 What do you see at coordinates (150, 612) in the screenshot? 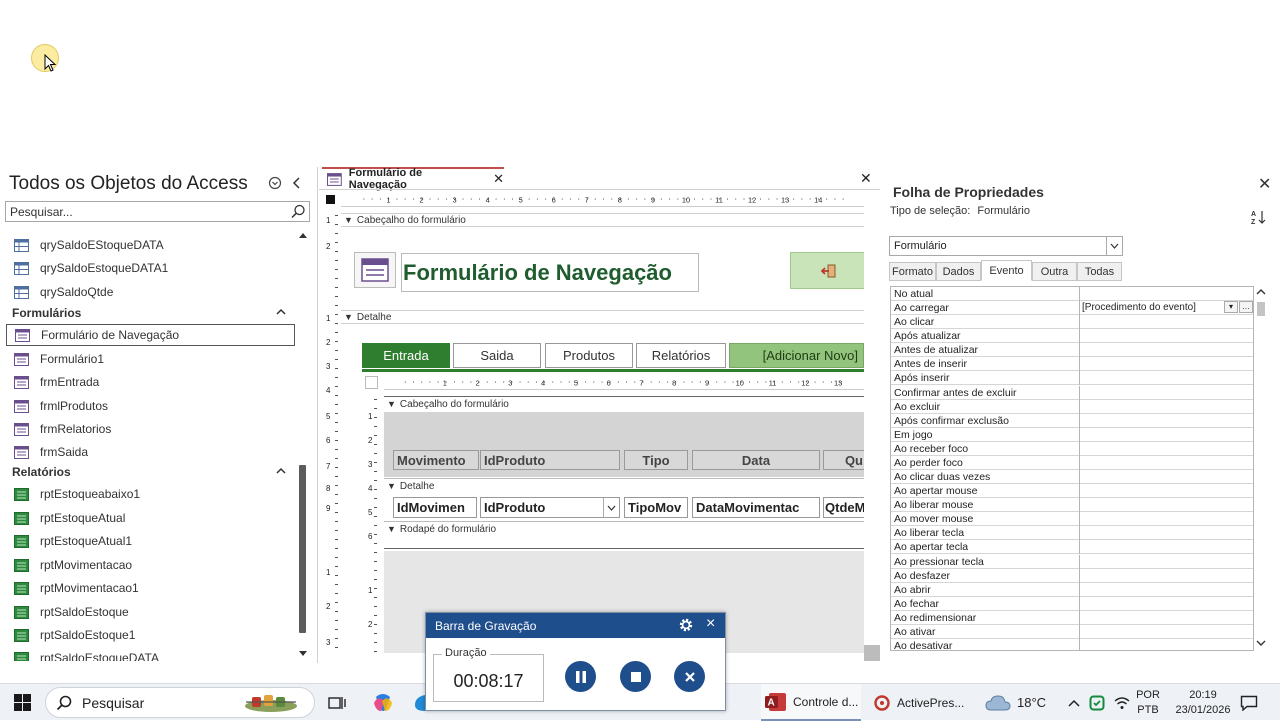
I see `nav-item-report: rptSaldoEstoque` at bounding box center [150, 612].